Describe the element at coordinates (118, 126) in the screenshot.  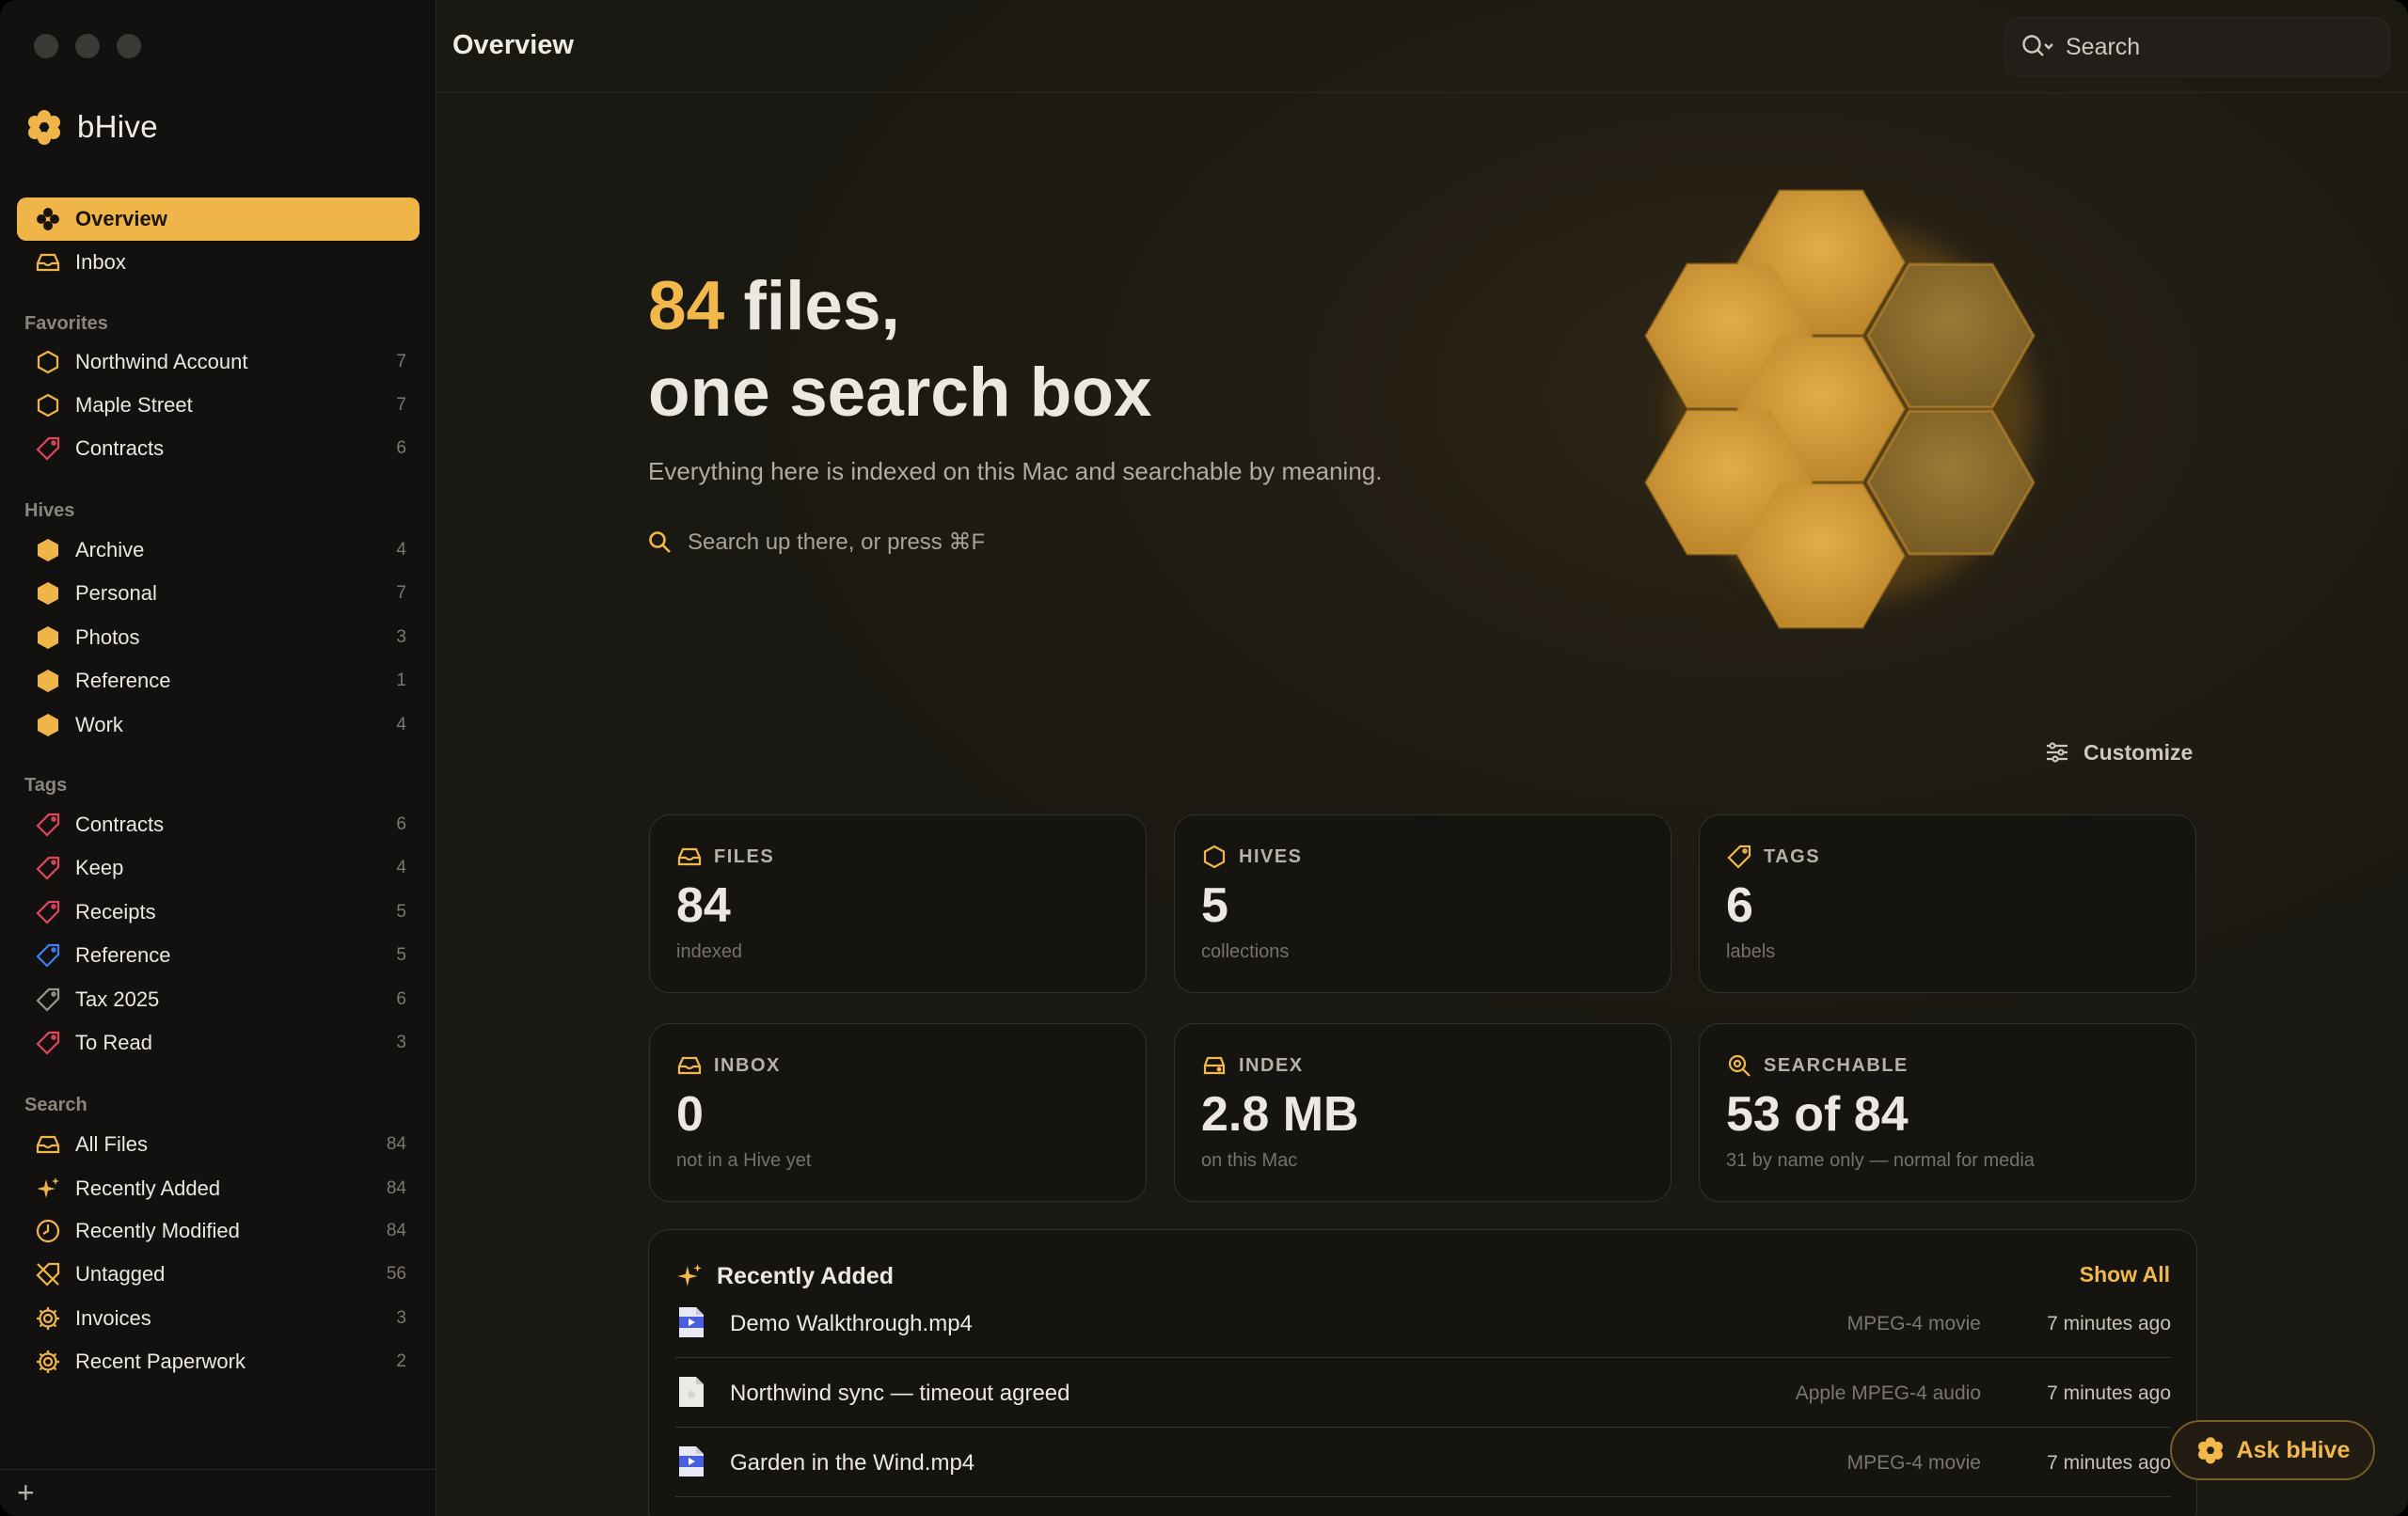
I see `app-name: bHive` at that location.